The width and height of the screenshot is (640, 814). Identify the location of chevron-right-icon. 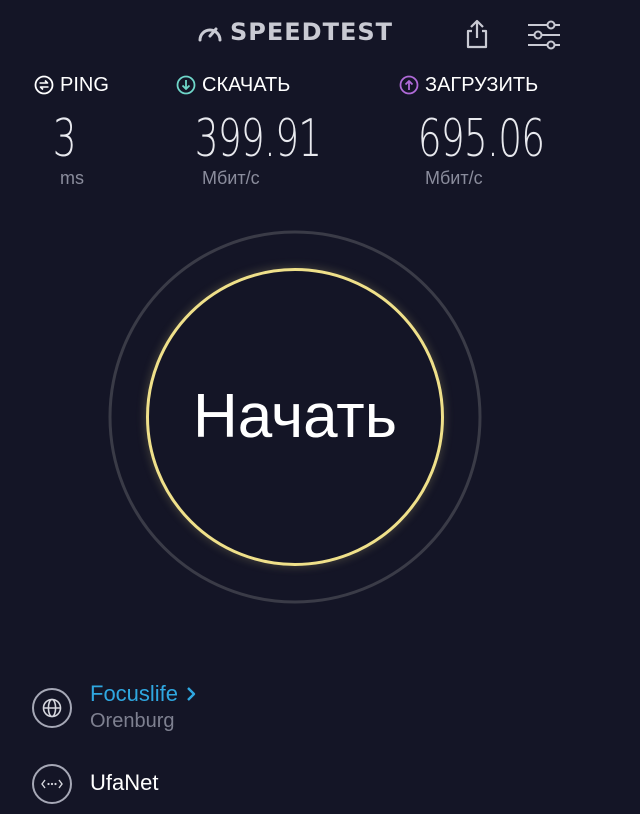
(191, 694).